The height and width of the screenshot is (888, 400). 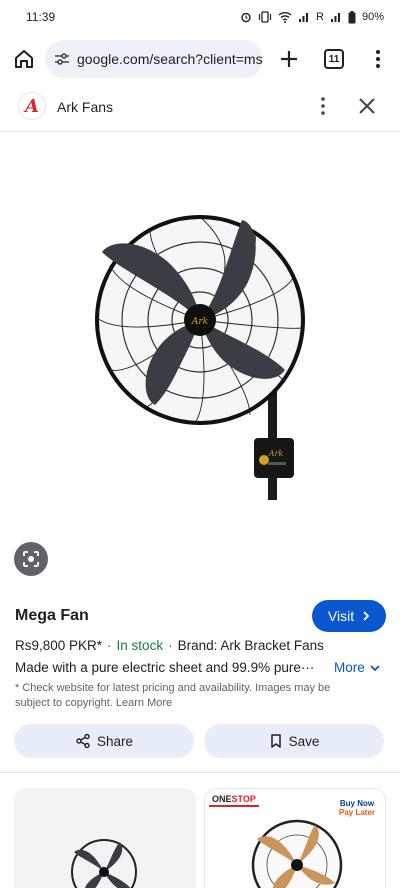 I want to click on more-label: More, so click(x=349, y=667).